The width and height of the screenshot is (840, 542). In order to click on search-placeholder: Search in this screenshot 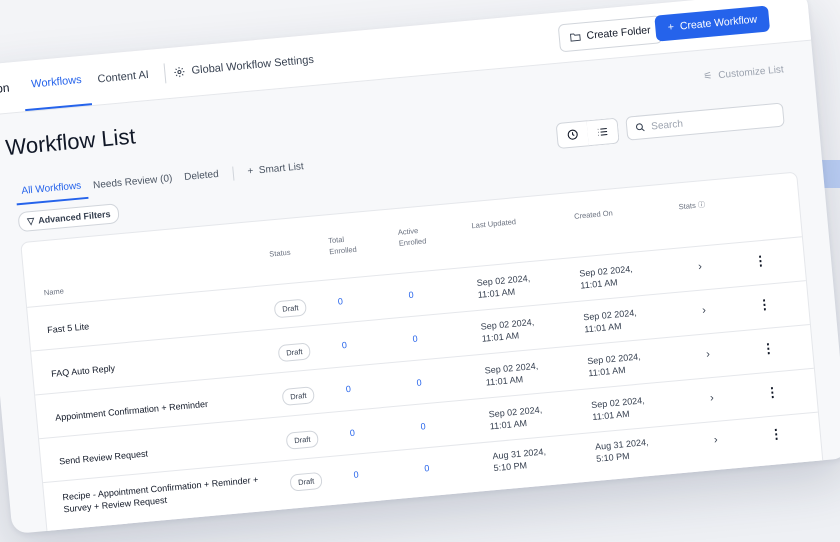, I will do `click(667, 125)`.